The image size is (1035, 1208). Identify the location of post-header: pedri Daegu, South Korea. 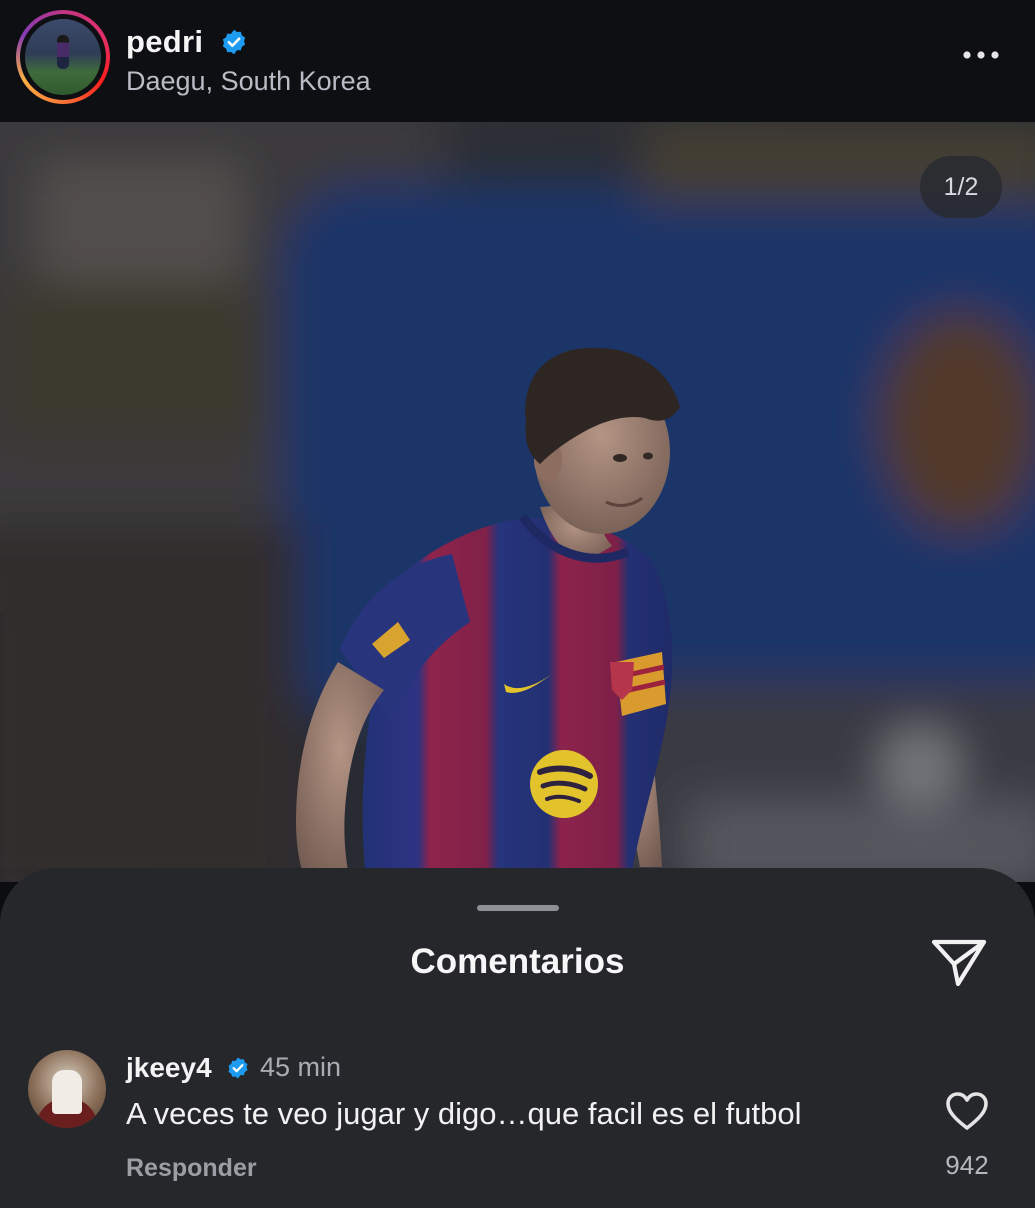
(517, 61).